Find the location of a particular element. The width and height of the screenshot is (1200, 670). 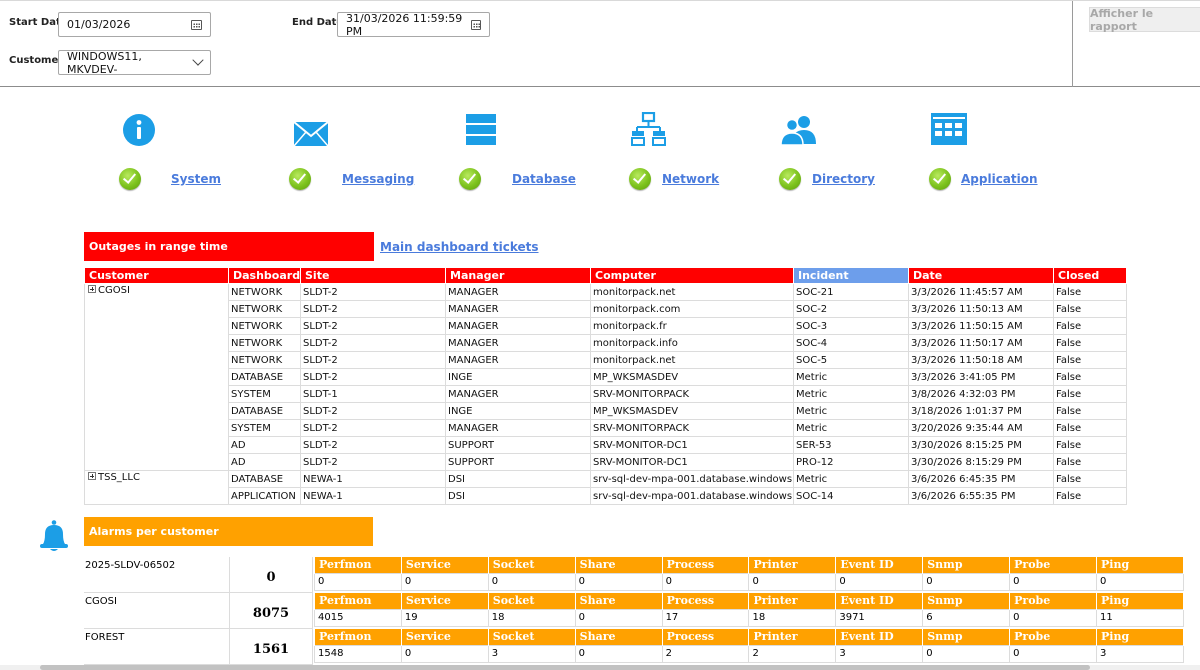

horizontal-scrollbar is located at coordinates (600, 667).